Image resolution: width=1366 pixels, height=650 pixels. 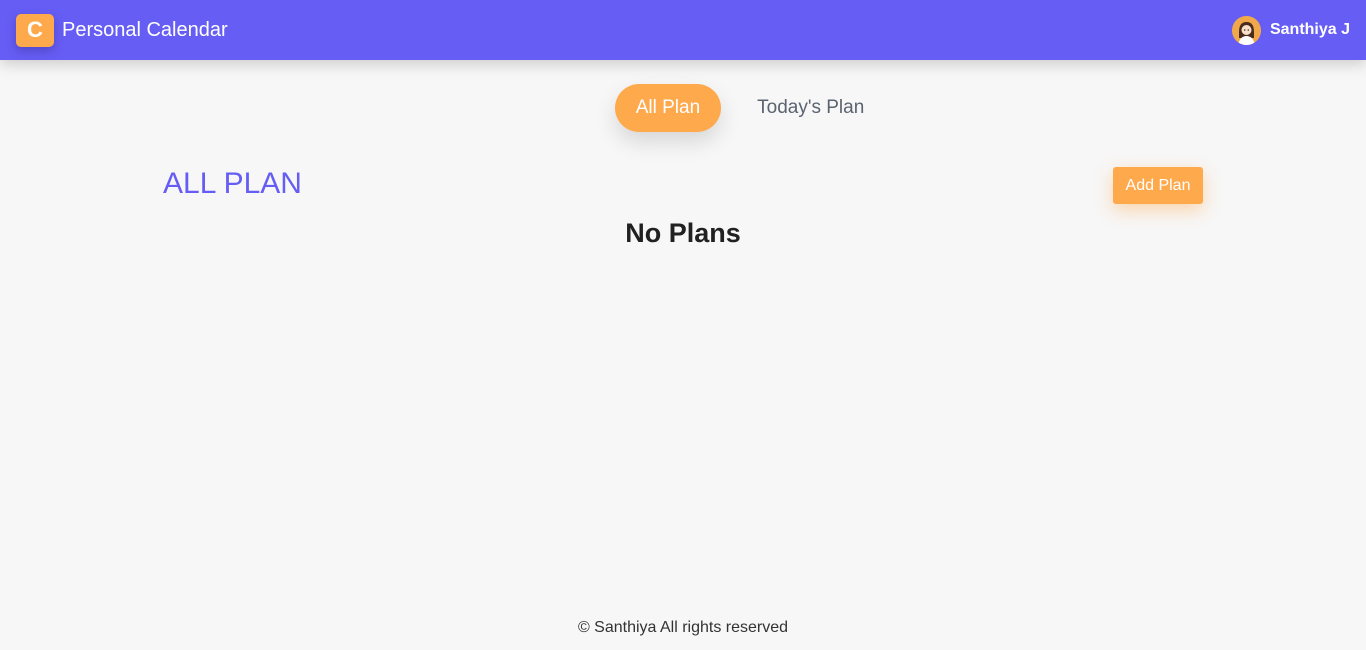 What do you see at coordinates (1246, 30) in the screenshot?
I see `user-avatar-icon` at bounding box center [1246, 30].